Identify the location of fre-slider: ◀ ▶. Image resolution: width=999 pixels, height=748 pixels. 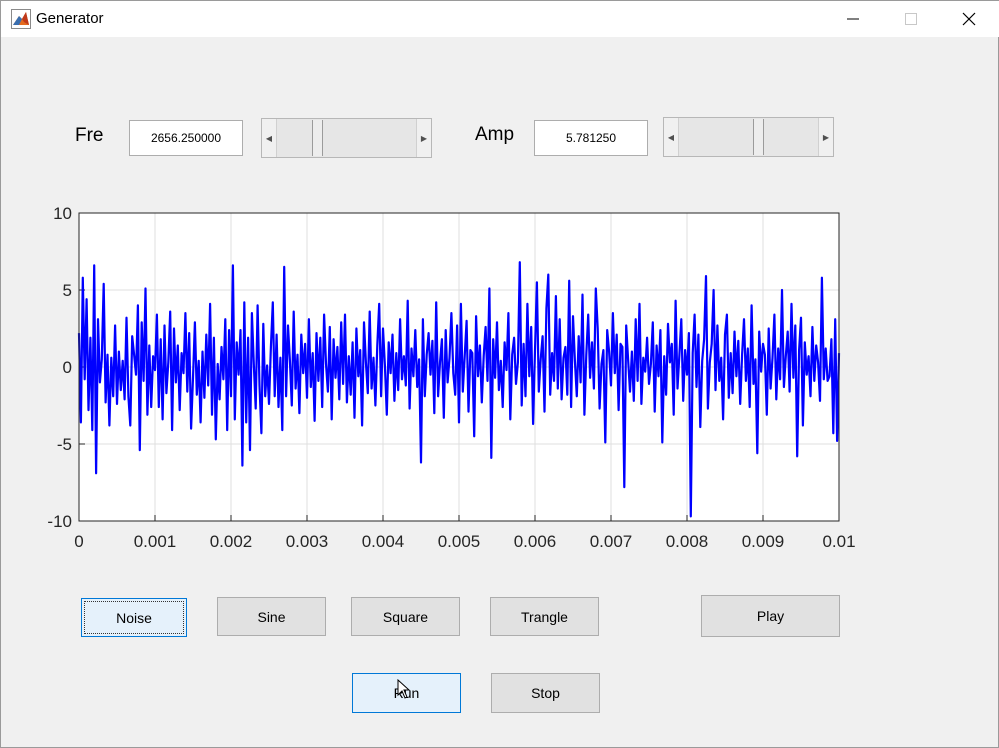
(346, 138).